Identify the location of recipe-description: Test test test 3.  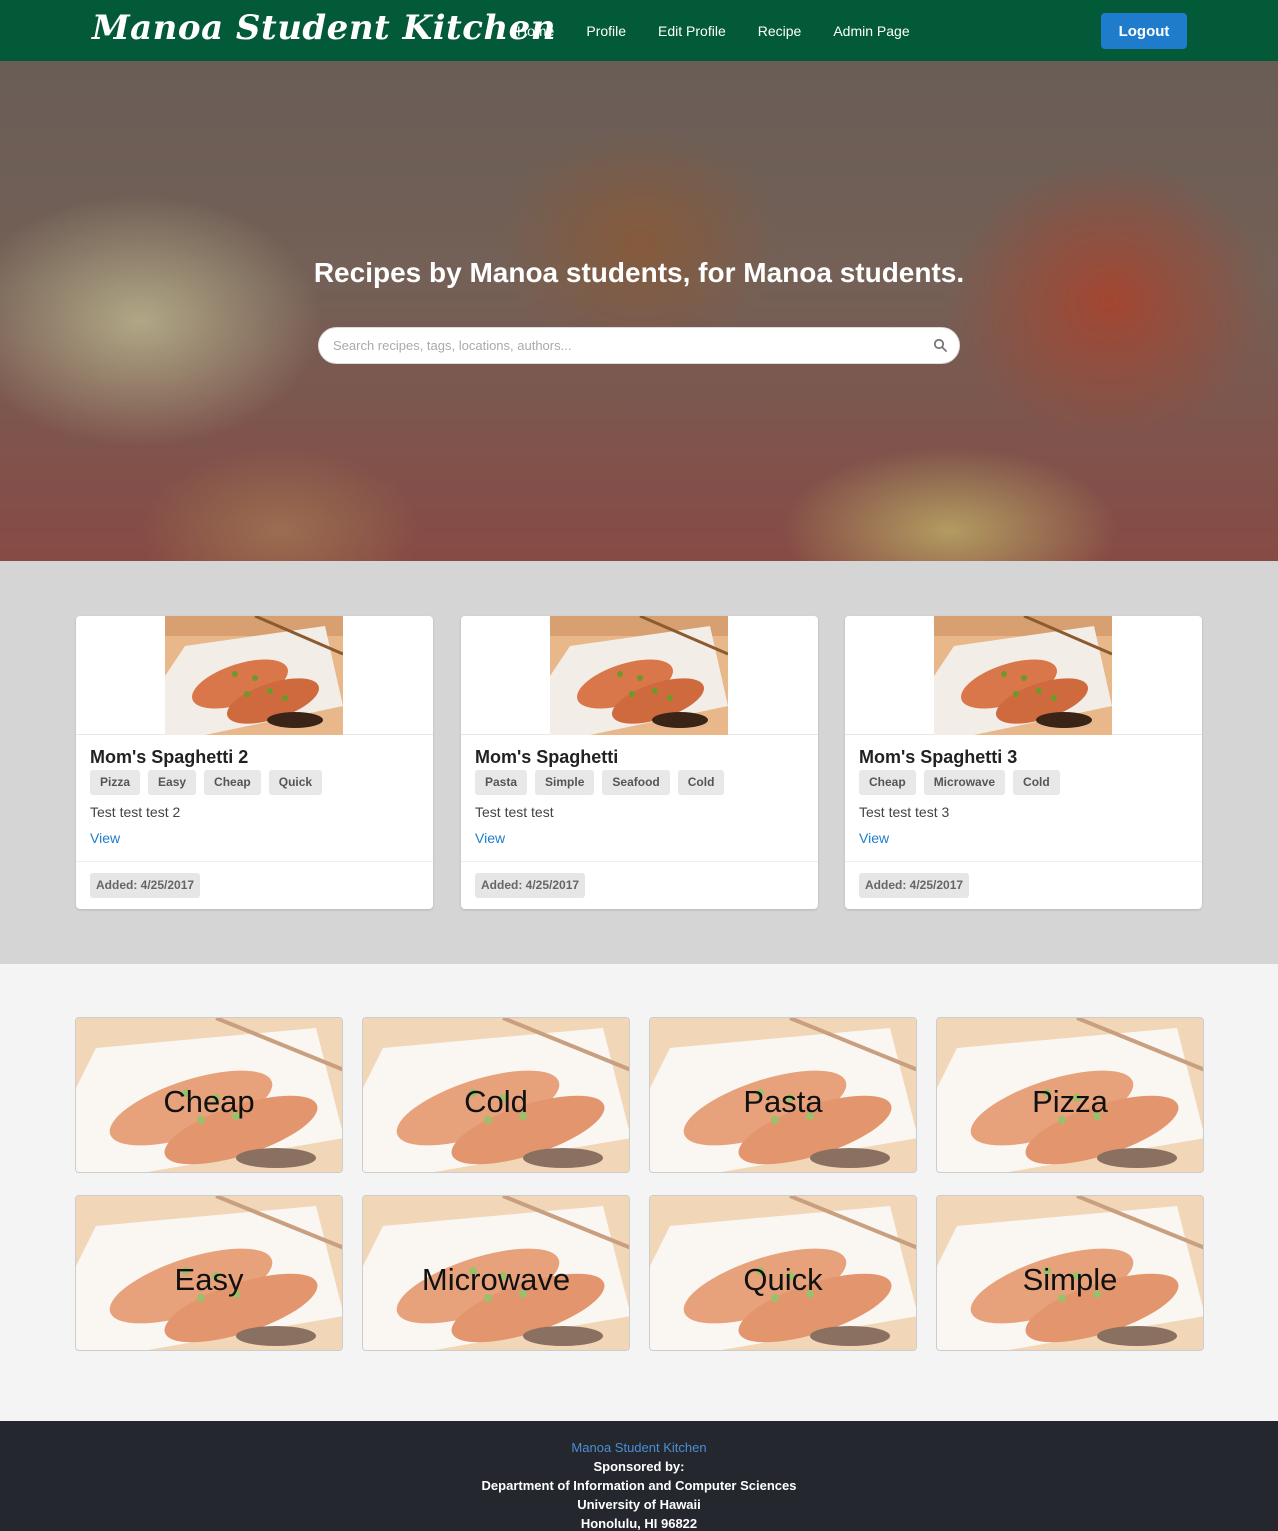
(904, 812).